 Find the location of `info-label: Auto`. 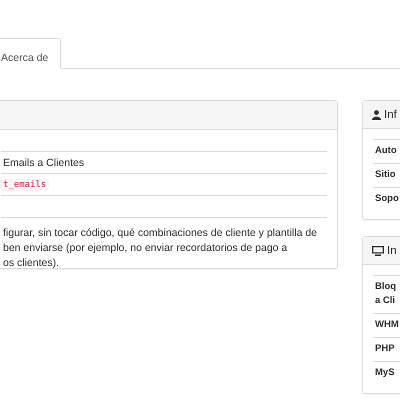

info-label: Auto is located at coordinates (386, 151).